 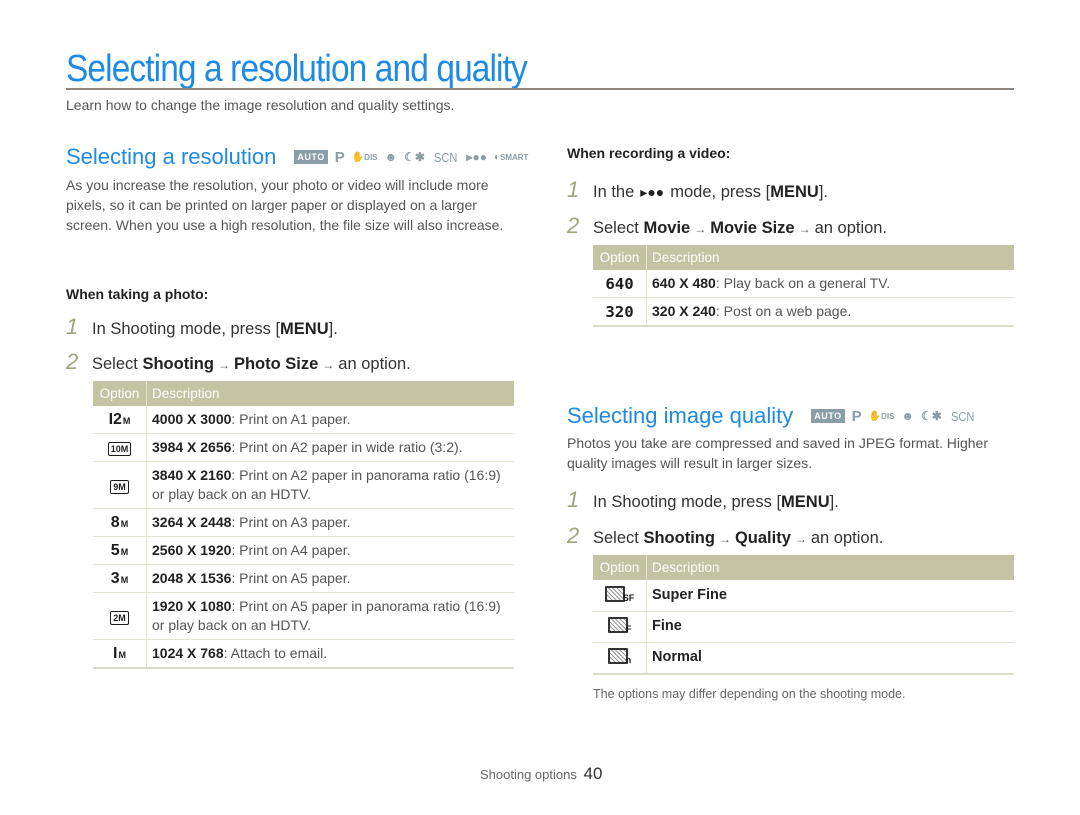 What do you see at coordinates (137, 294) in the screenshot?
I see `photo-subhead: When taking a photo:` at bounding box center [137, 294].